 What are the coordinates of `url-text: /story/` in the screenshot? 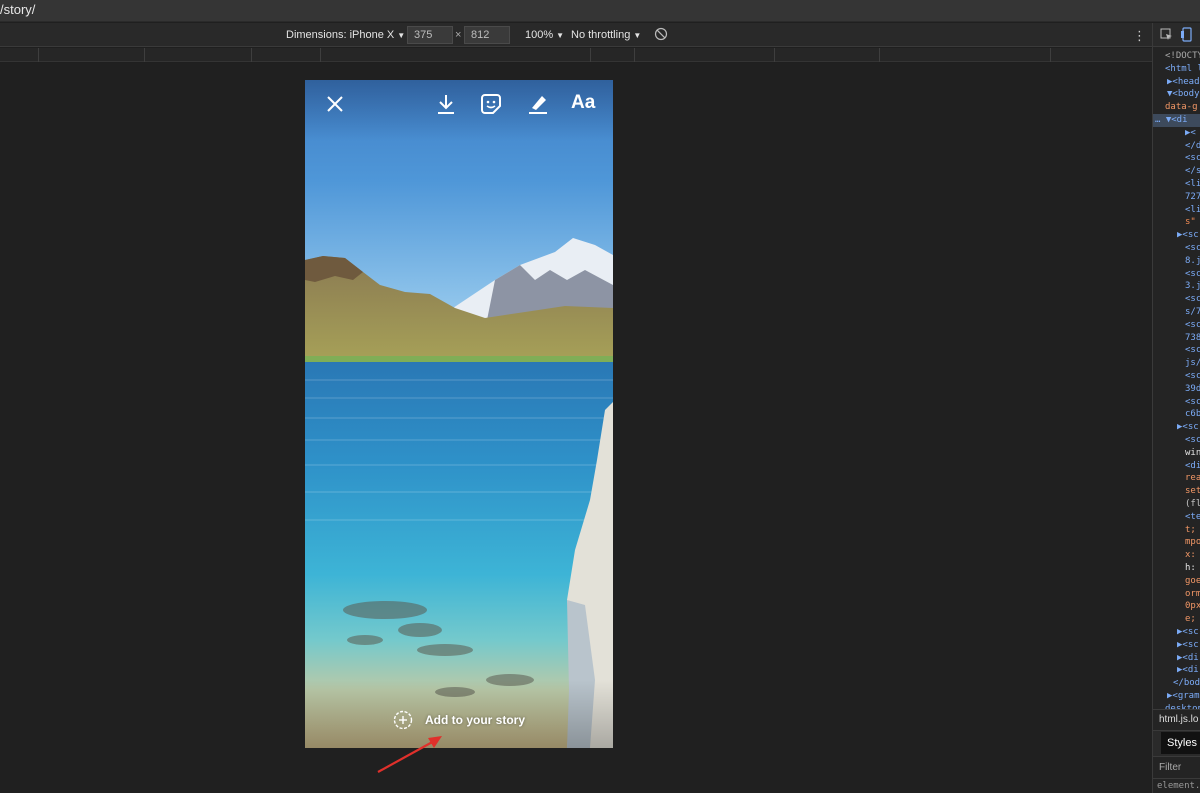 It's located at (17, 9).